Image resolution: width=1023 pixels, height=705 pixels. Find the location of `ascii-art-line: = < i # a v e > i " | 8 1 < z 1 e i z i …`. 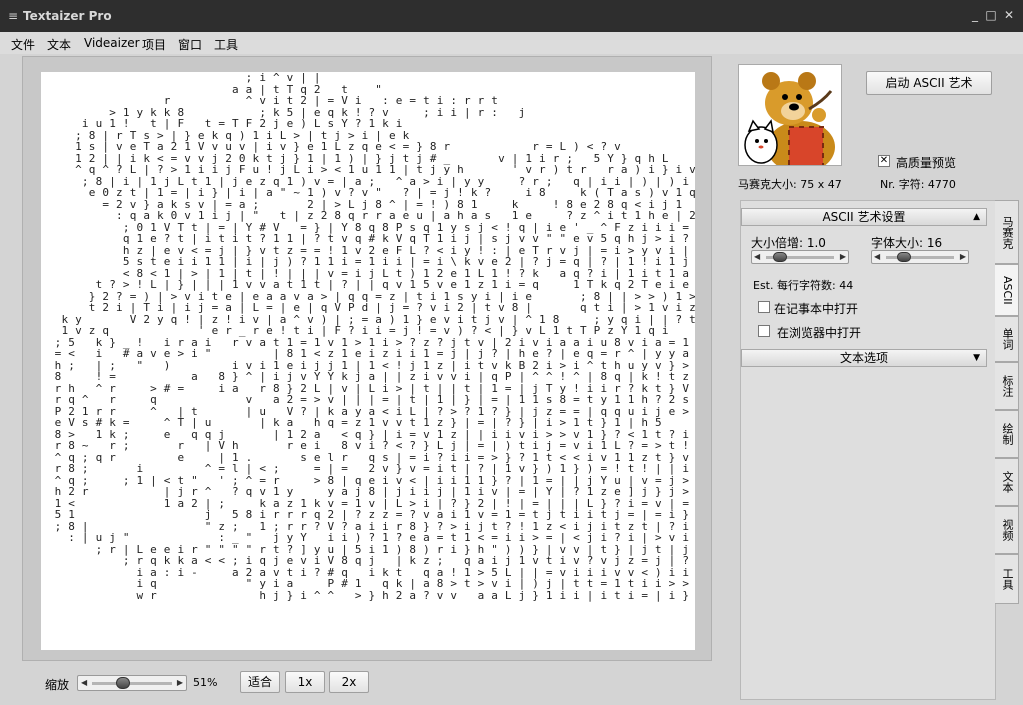

ascii-art-line: = < i # a v e > i " | 8 1 < z 1 e i z i … is located at coordinates (372, 353).